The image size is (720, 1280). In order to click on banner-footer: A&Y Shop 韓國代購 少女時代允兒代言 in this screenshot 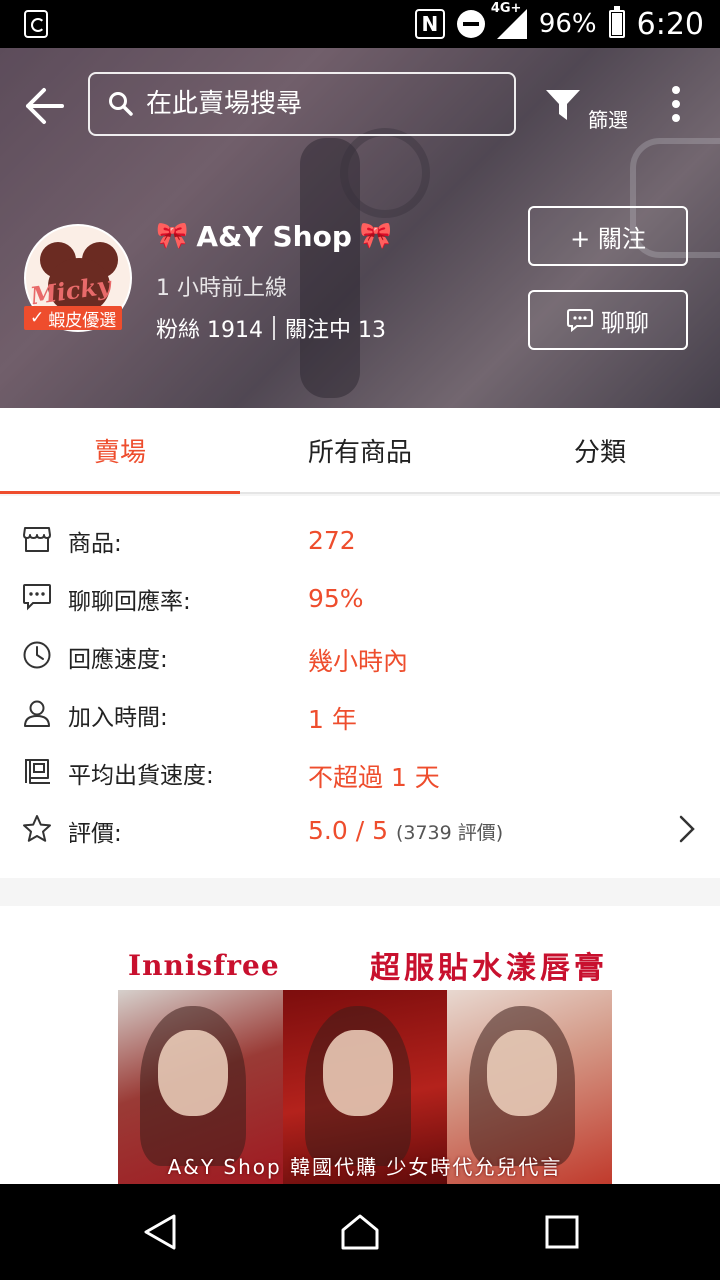, I will do `click(365, 1167)`.